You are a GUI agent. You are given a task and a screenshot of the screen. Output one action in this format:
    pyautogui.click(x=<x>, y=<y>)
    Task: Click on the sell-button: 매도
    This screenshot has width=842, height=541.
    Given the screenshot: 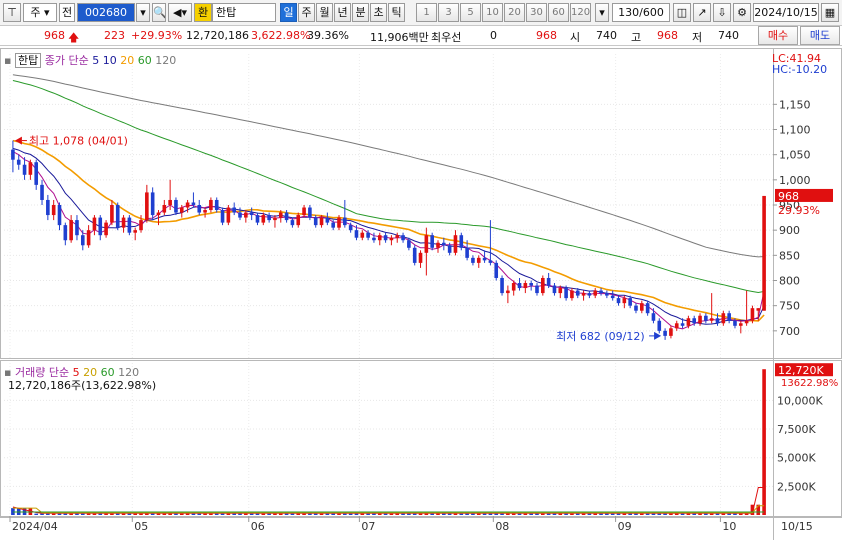 What is the action you would take?
    pyautogui.click(x=820, y=35)
    